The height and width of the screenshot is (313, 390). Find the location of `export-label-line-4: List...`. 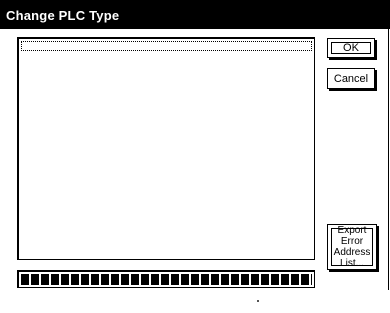

export-label-line-4: List... is located at coordinates (352, 263).